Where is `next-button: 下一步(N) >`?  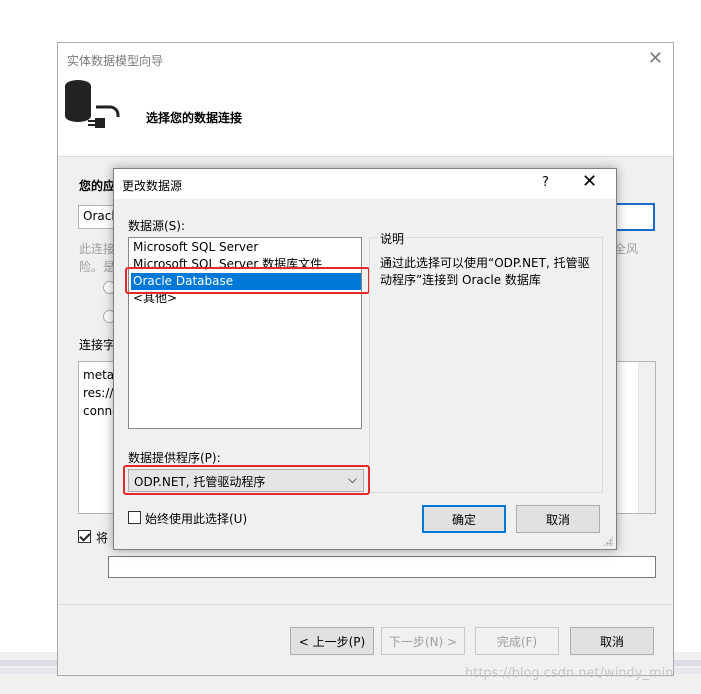 next-button: 下一步(N) > is located at coordinates (423, 641).